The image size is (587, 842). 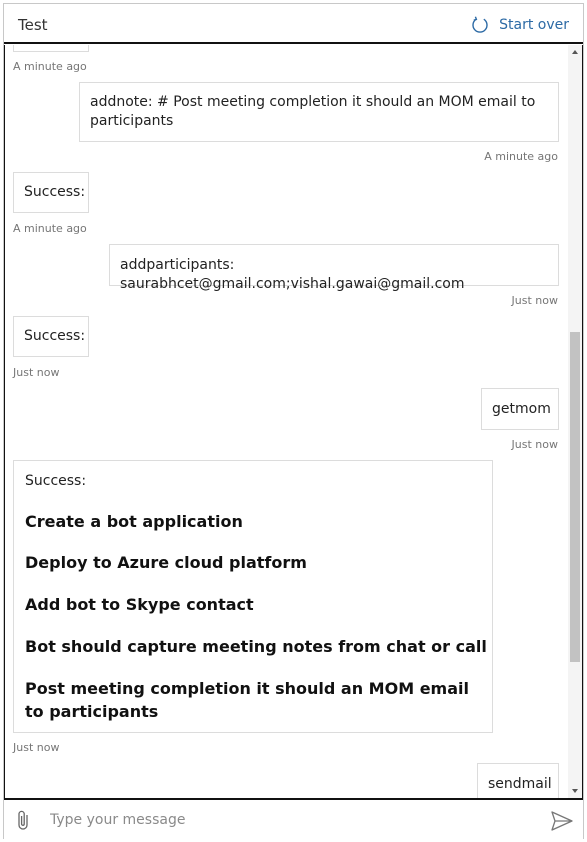 I want to click on scroll-up-icon, so click(x=575, y=52).